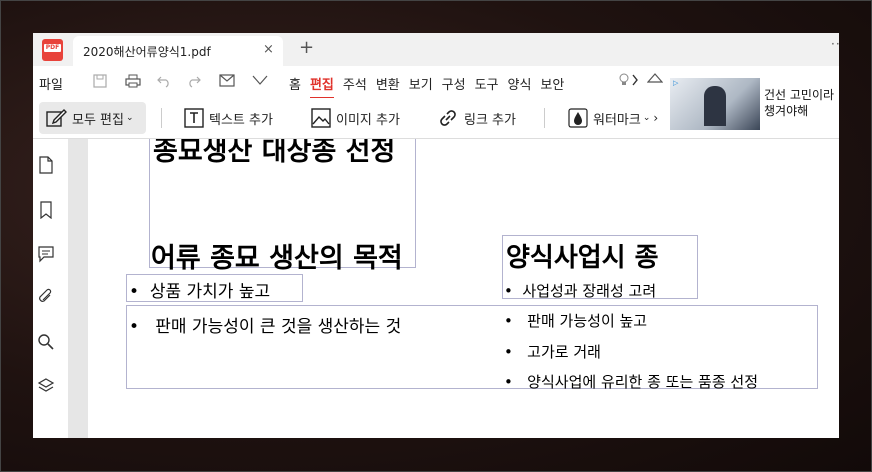 The image size is (872, 472). What do you see at coordinates (46, 386) in the screenshot?
I see `layers-icon` at bounding box center [46, 386].